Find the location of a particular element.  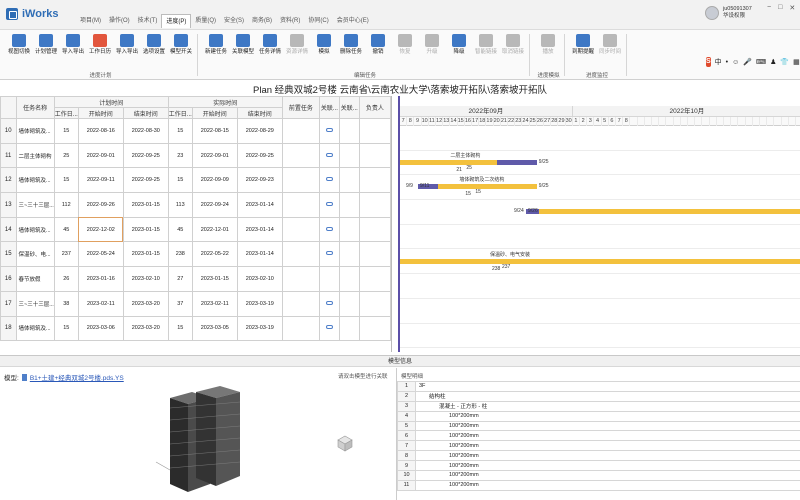

actual-start-cell: 2022-08-15 is located at coordinates (214, 131).